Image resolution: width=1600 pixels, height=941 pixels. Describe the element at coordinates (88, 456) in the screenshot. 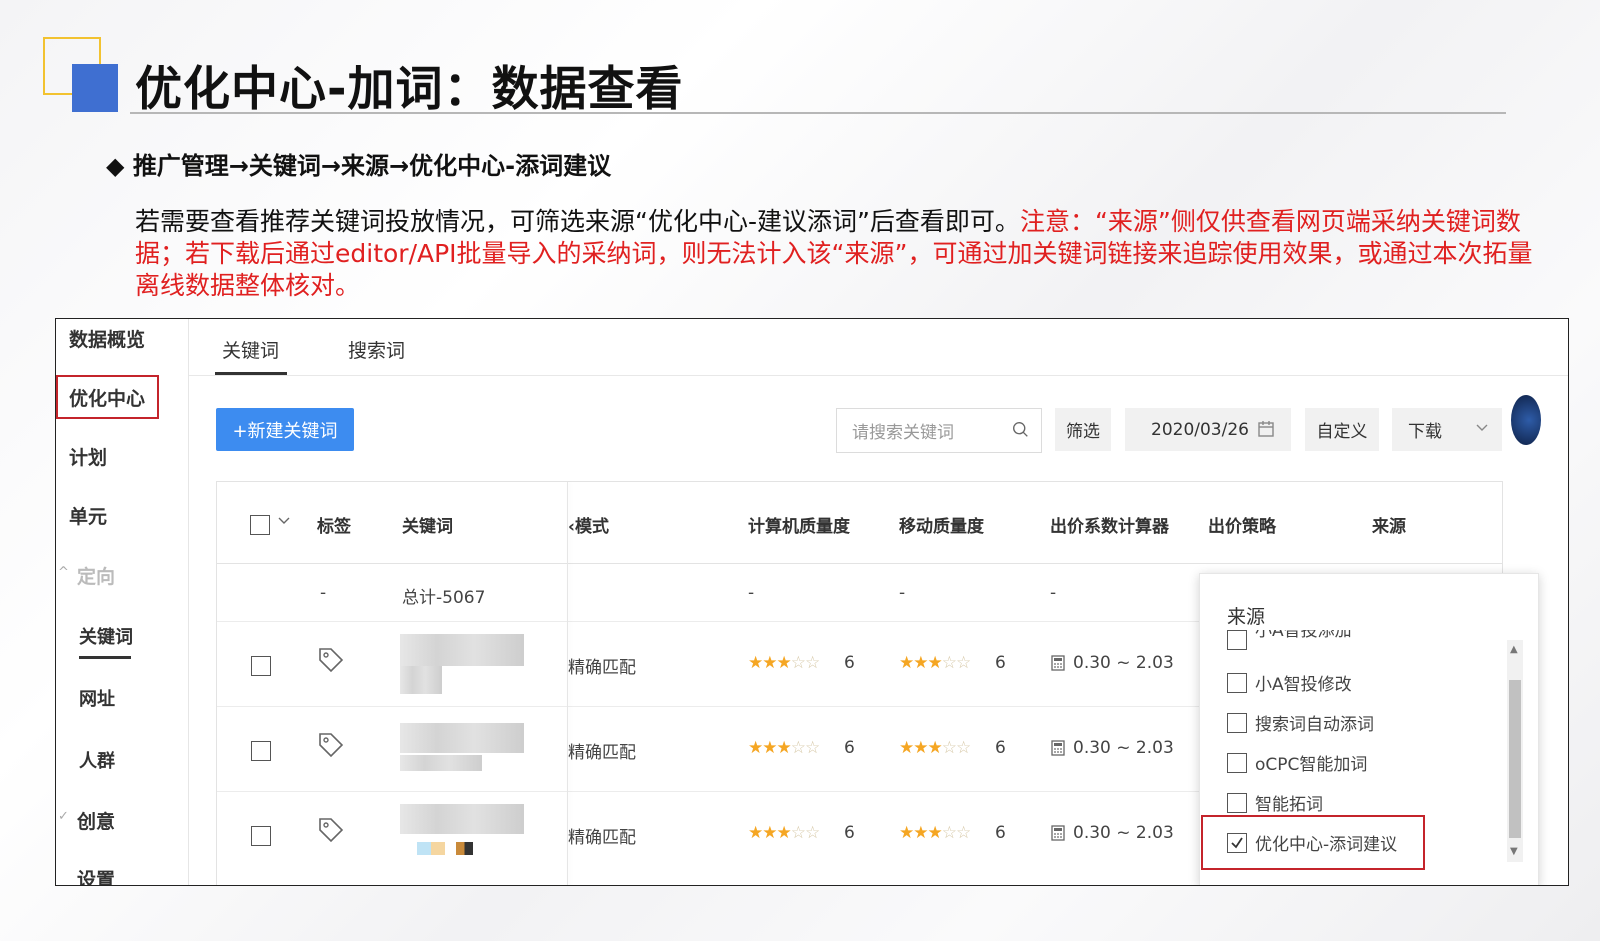

I see `sidebar-item-plan: 计划` at that location.